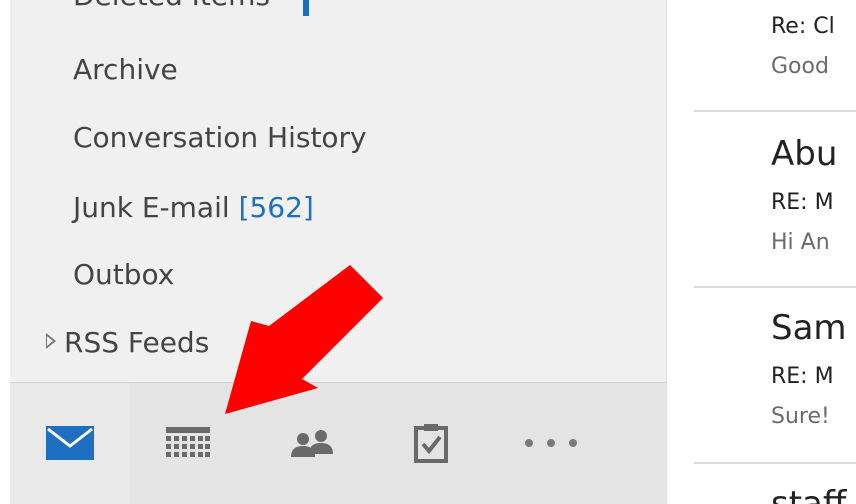 Image resolution: width=856 pixels, height=504 pixels. What do you see at coordinates (809, 494) in the screenshot?
I see `message-sender: staff` at bounding box center [809, 494].